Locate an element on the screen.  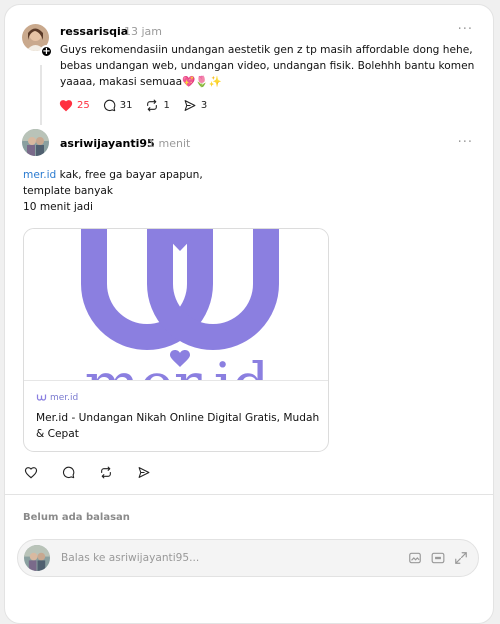
link-preview-image: mer.id is located at coordinates (176, 305).